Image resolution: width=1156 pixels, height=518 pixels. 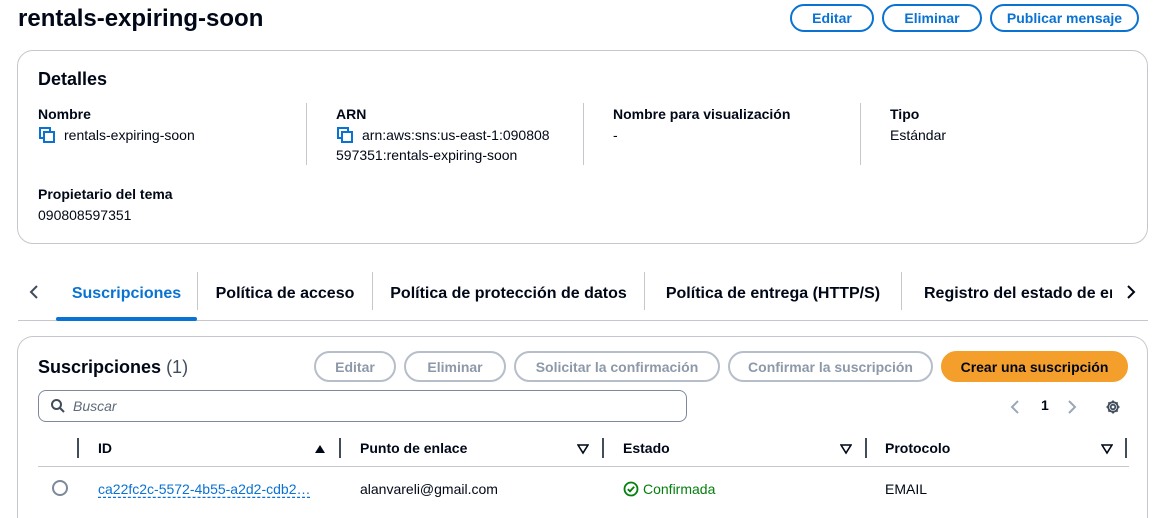 What do you see at coordinates (64, 114) in the screenshot?
I see `name-label: Nombre` at bounding box center [64, 114].